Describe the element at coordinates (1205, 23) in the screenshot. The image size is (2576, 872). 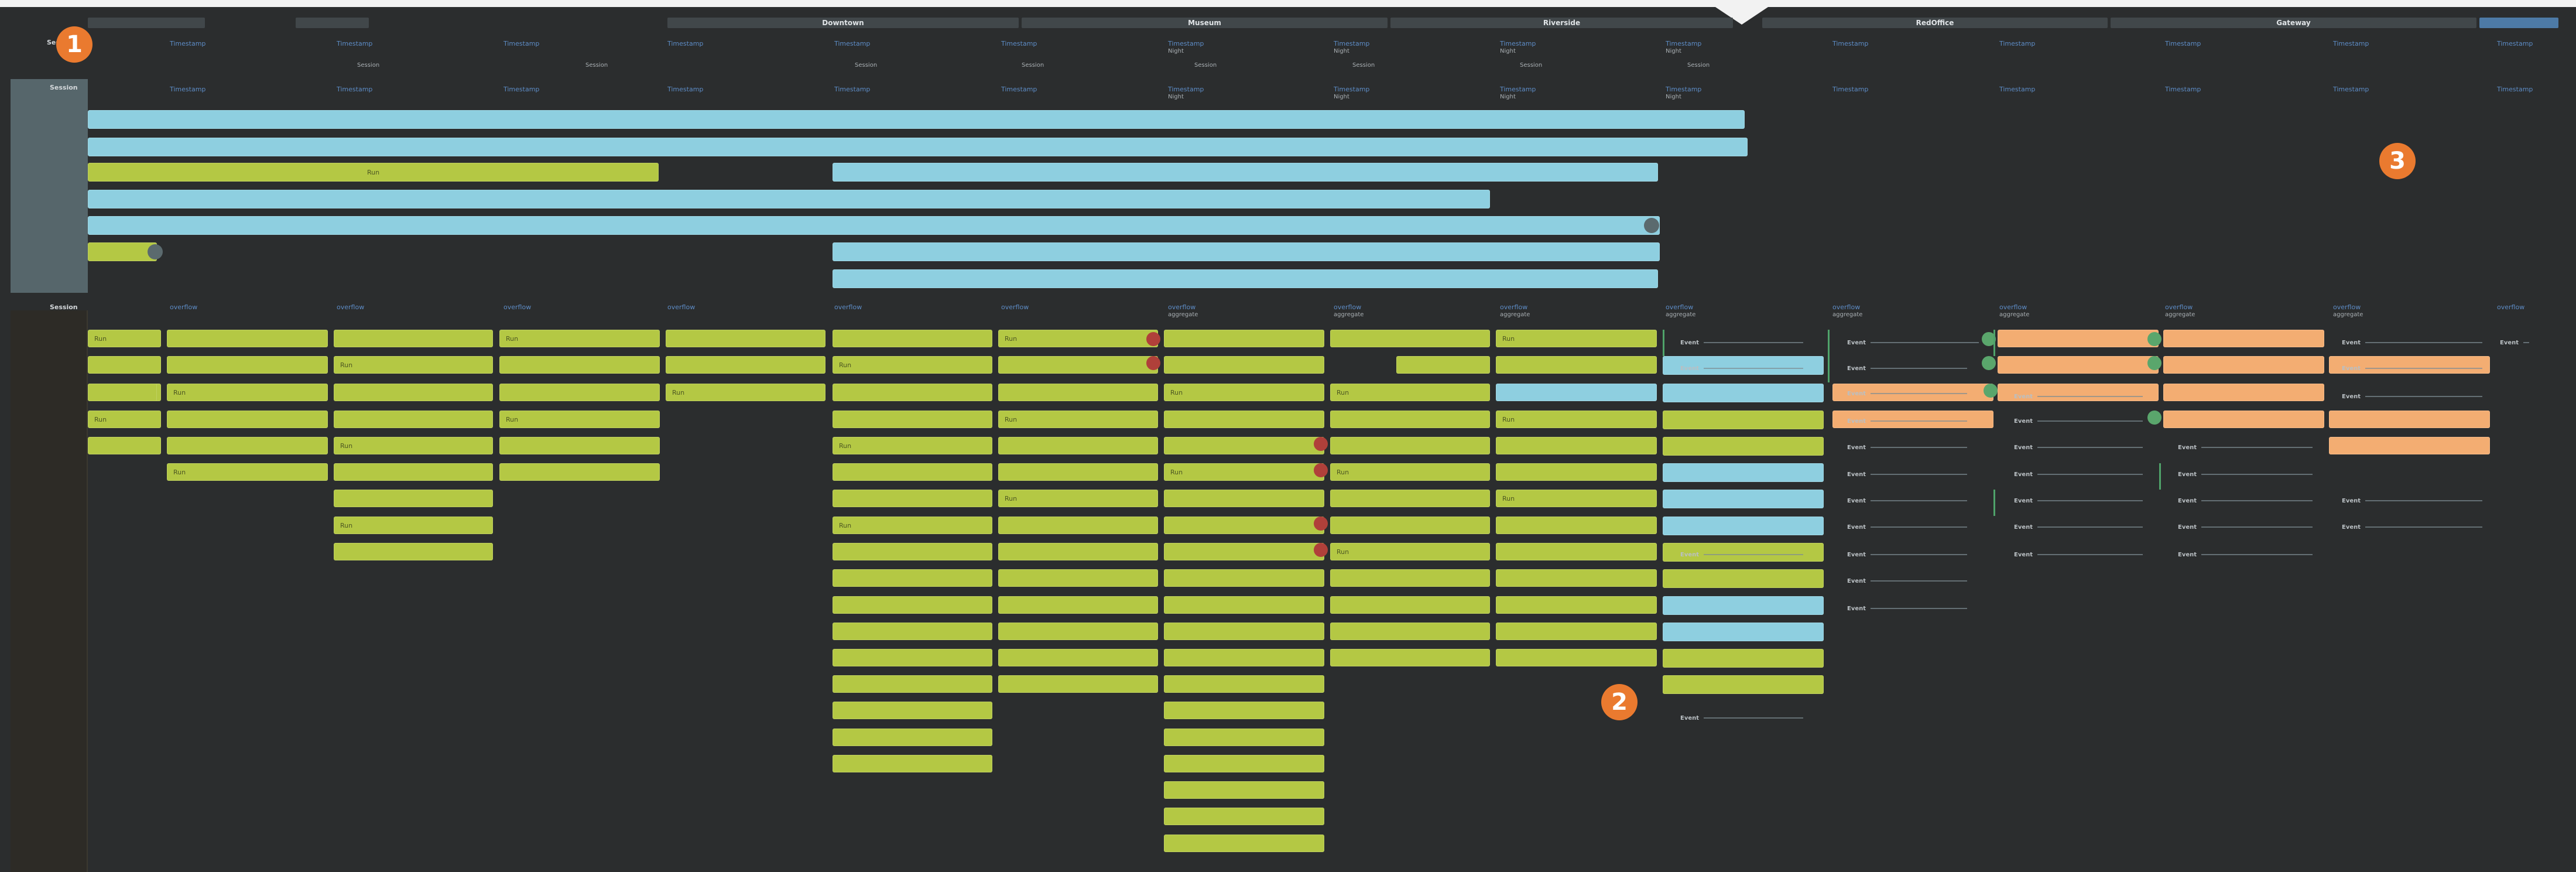
I see `tab-header: Museum` at that location.